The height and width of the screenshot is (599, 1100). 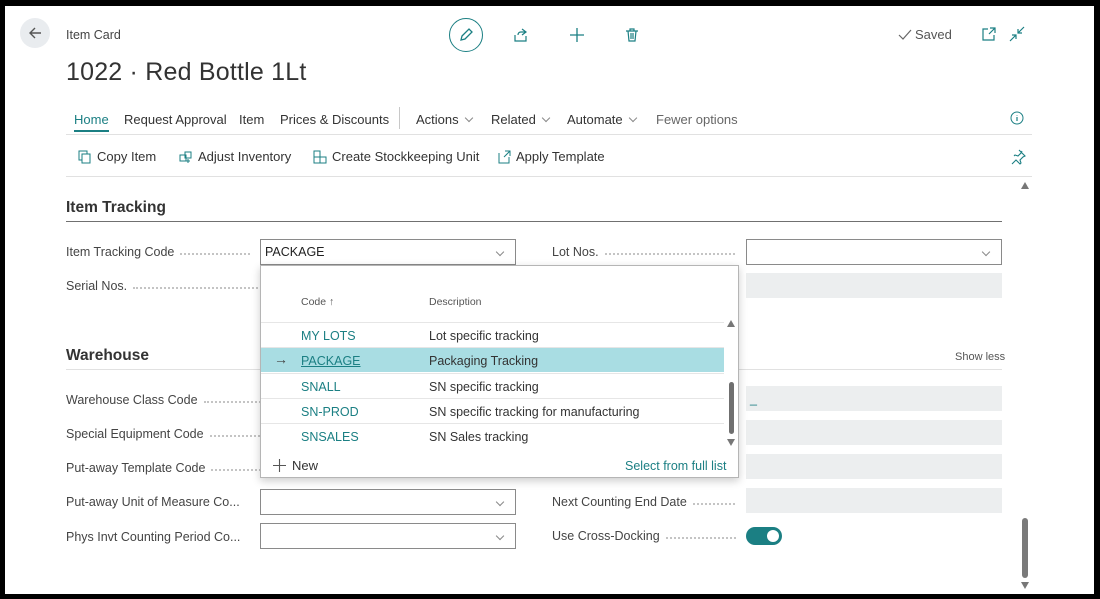 I want to click on page-scrollbar-thumb, so click(x=1025, y=548).